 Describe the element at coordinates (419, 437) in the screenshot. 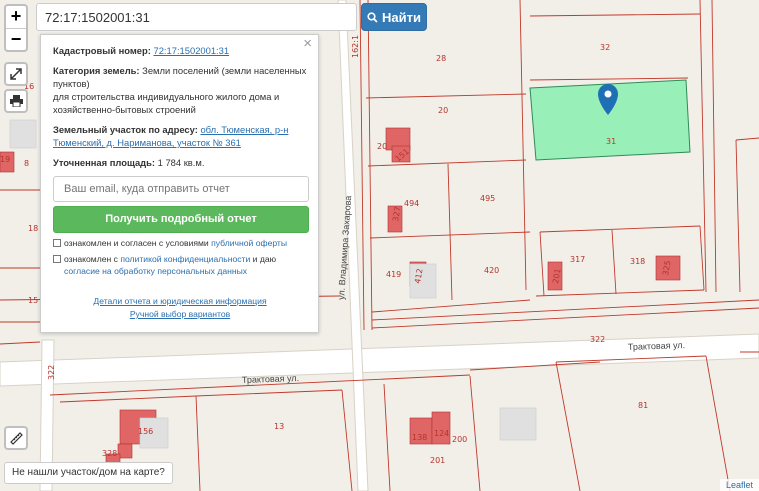

I see `parcel-label: 138` at that location.